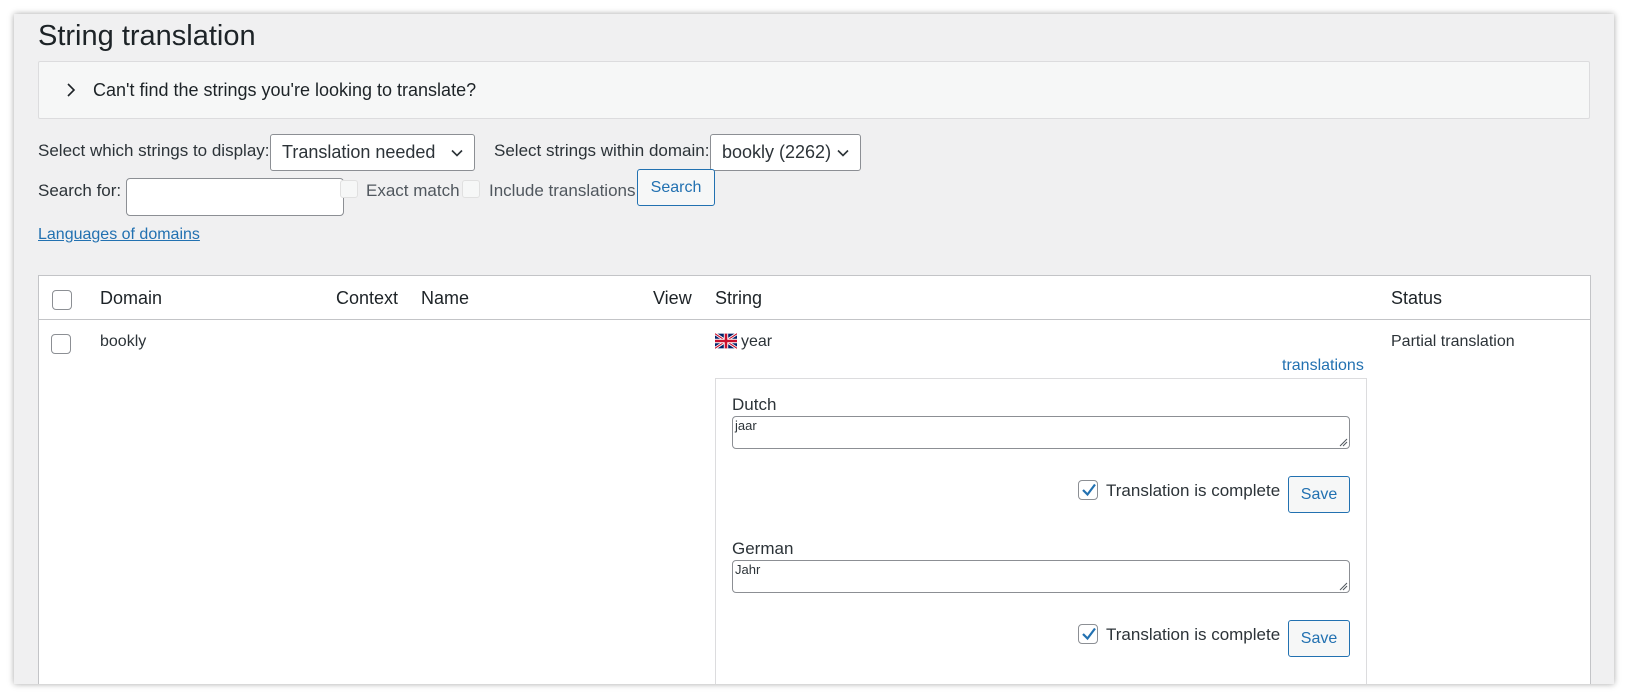  What do you see at coordinates (777, 152) in the screenshot?
I see `domain-filter-value: bookly (2262)` at bounding box center [777, 152].